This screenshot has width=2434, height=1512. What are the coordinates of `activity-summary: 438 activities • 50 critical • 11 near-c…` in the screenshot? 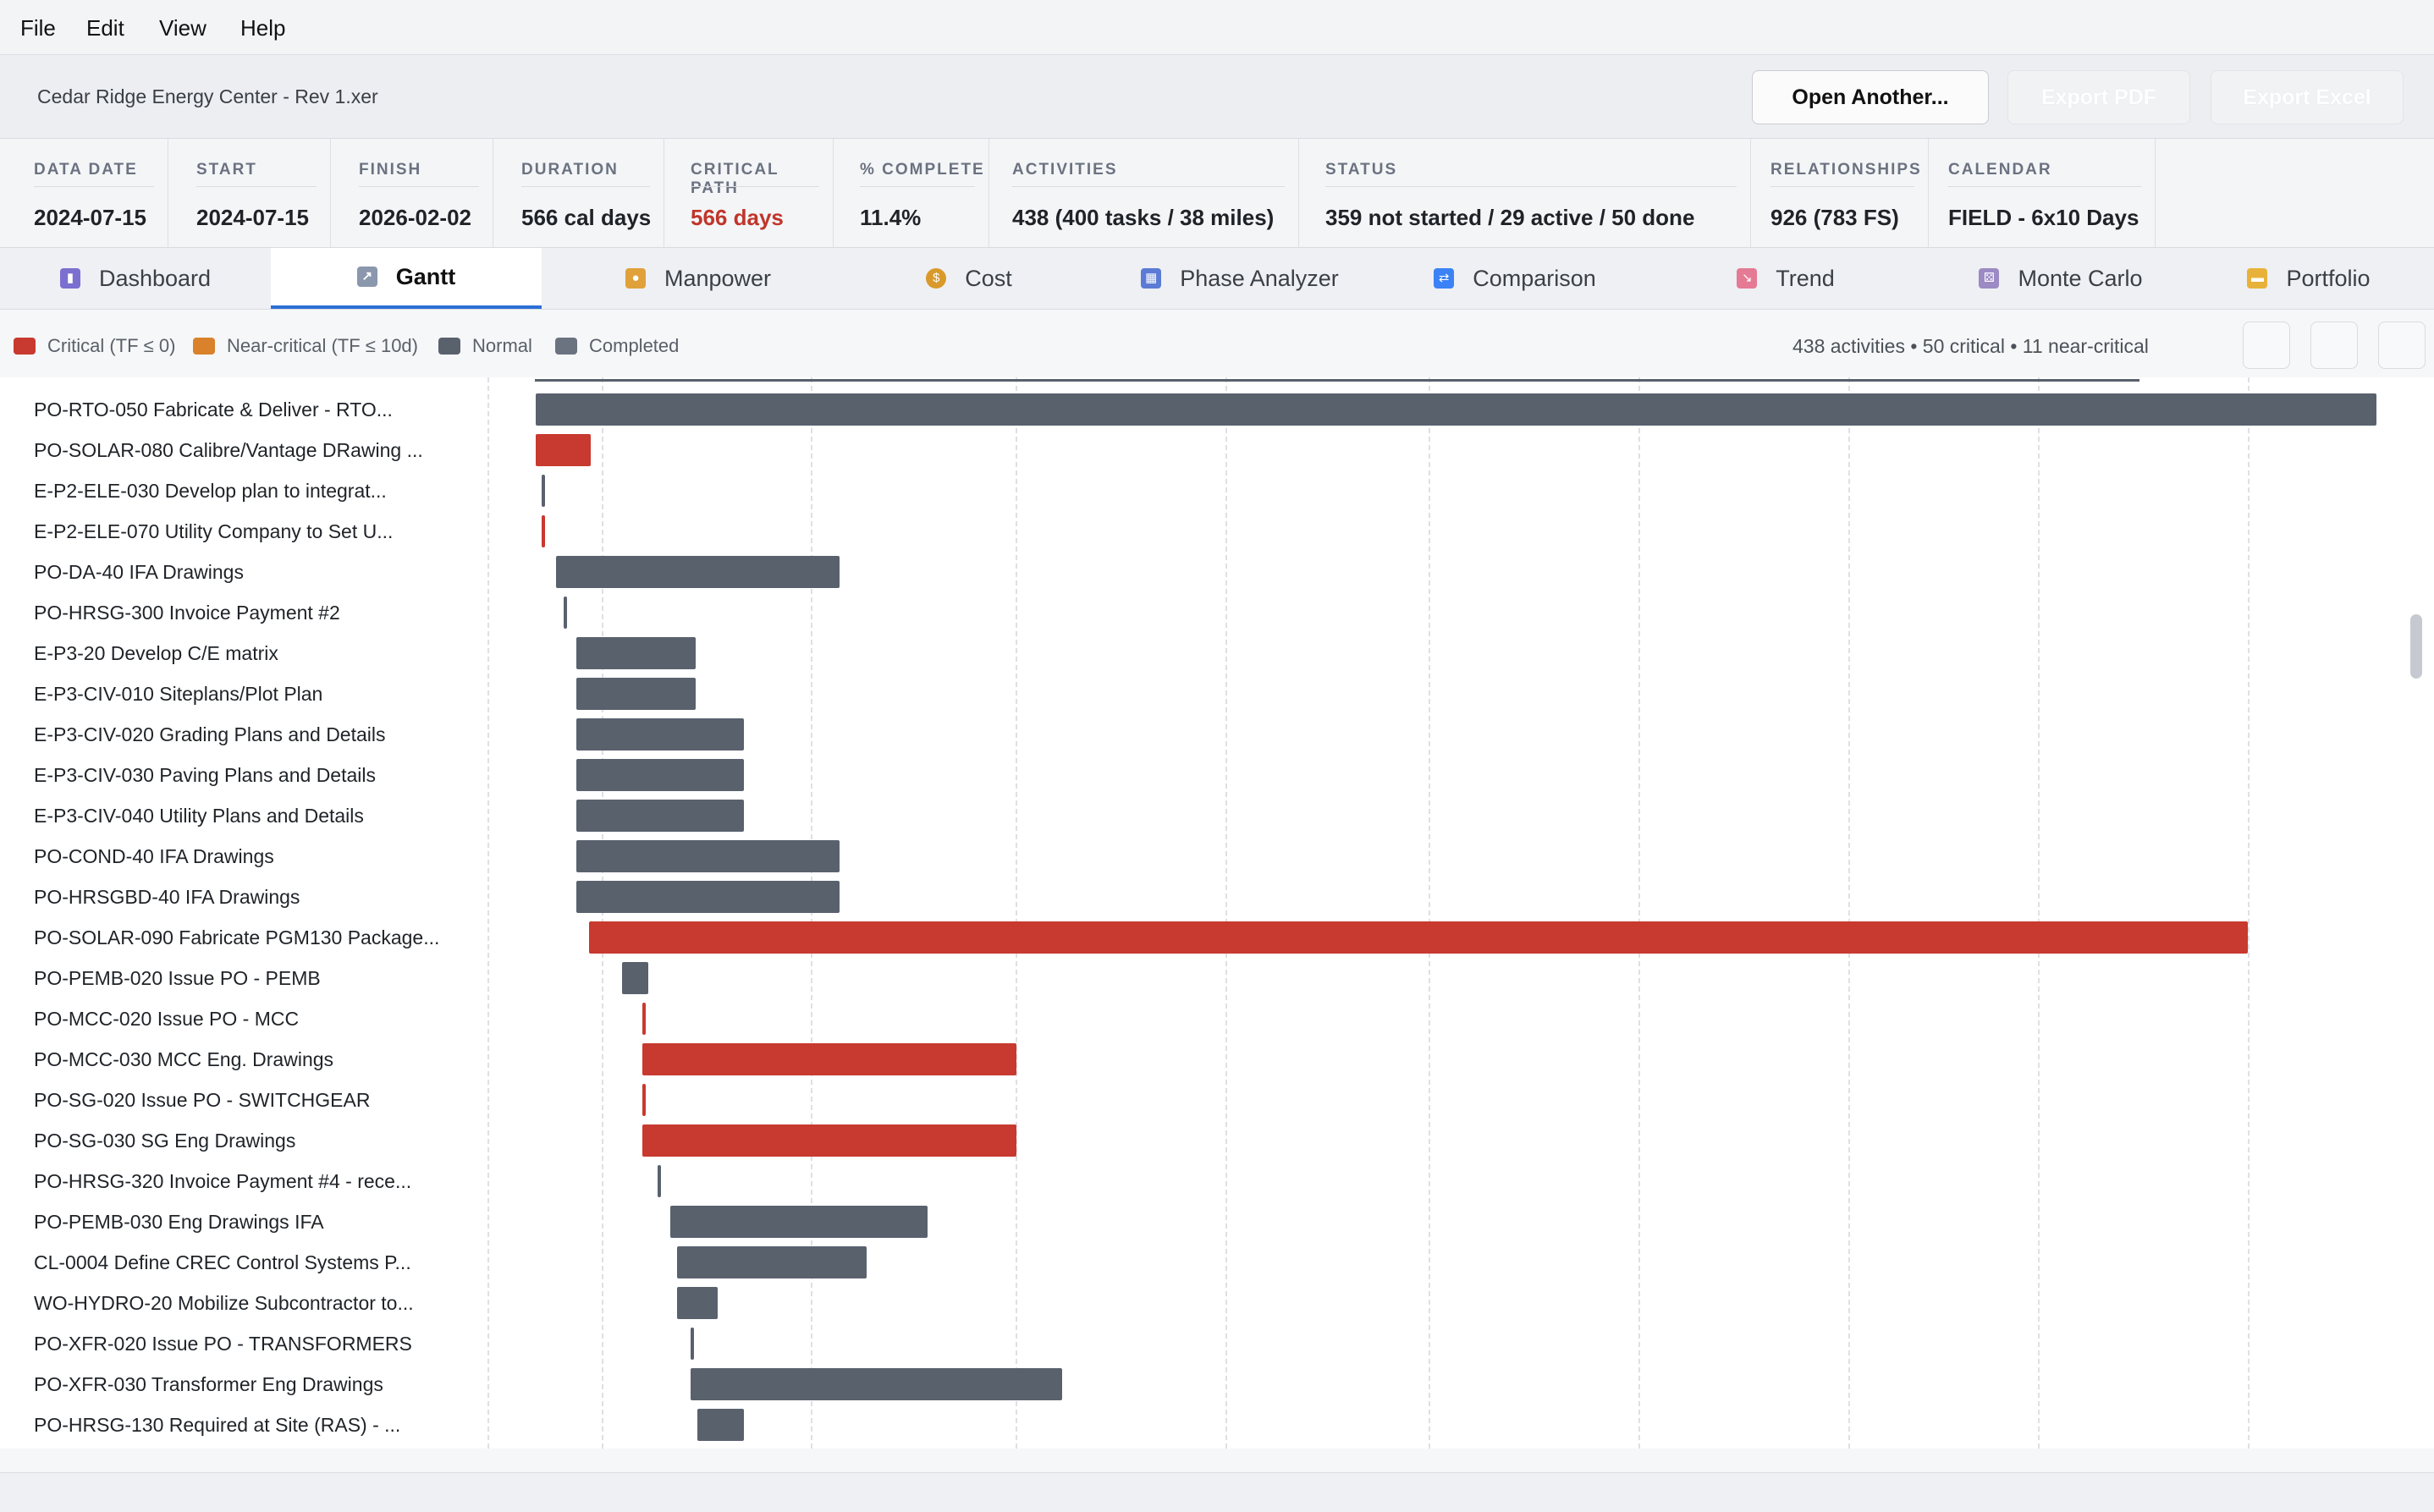 It's located at (1970, 346).